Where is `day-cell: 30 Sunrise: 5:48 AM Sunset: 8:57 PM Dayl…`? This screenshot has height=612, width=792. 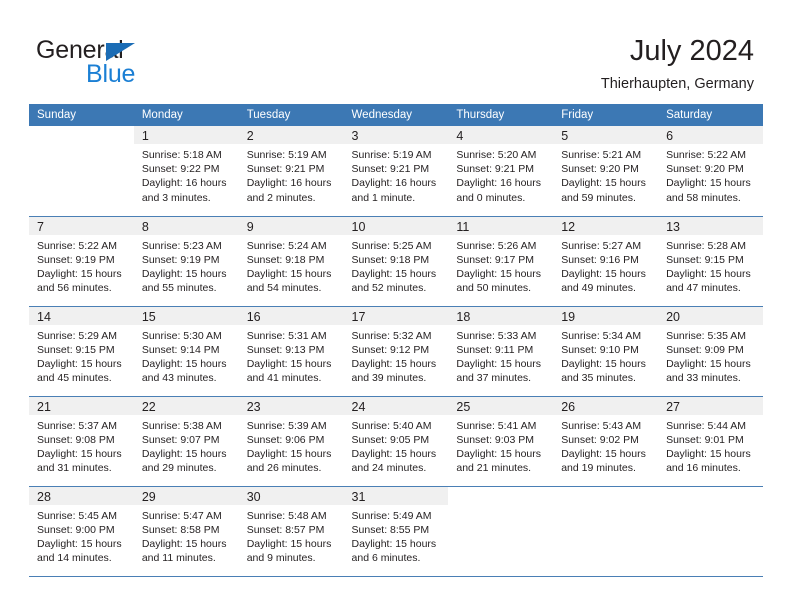 day-cell: 30 Sunrise: 5:48 AM Sunset: 8:57 PM Dayl… is located at coordinates (291, 531).